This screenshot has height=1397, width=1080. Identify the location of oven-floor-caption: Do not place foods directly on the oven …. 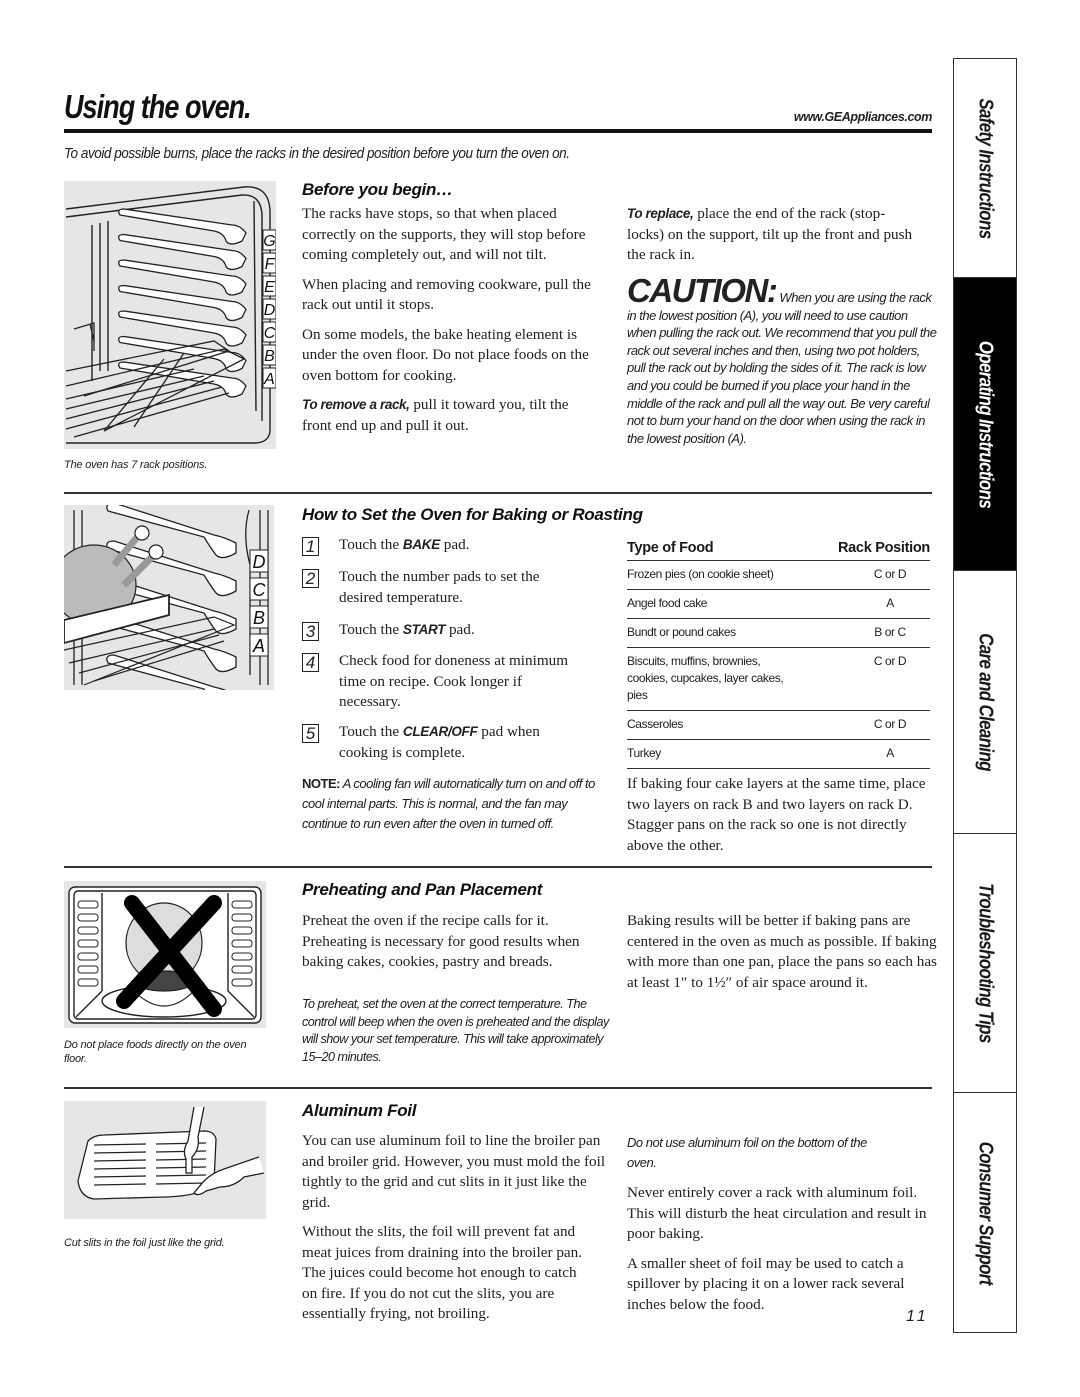
(155, 1052).